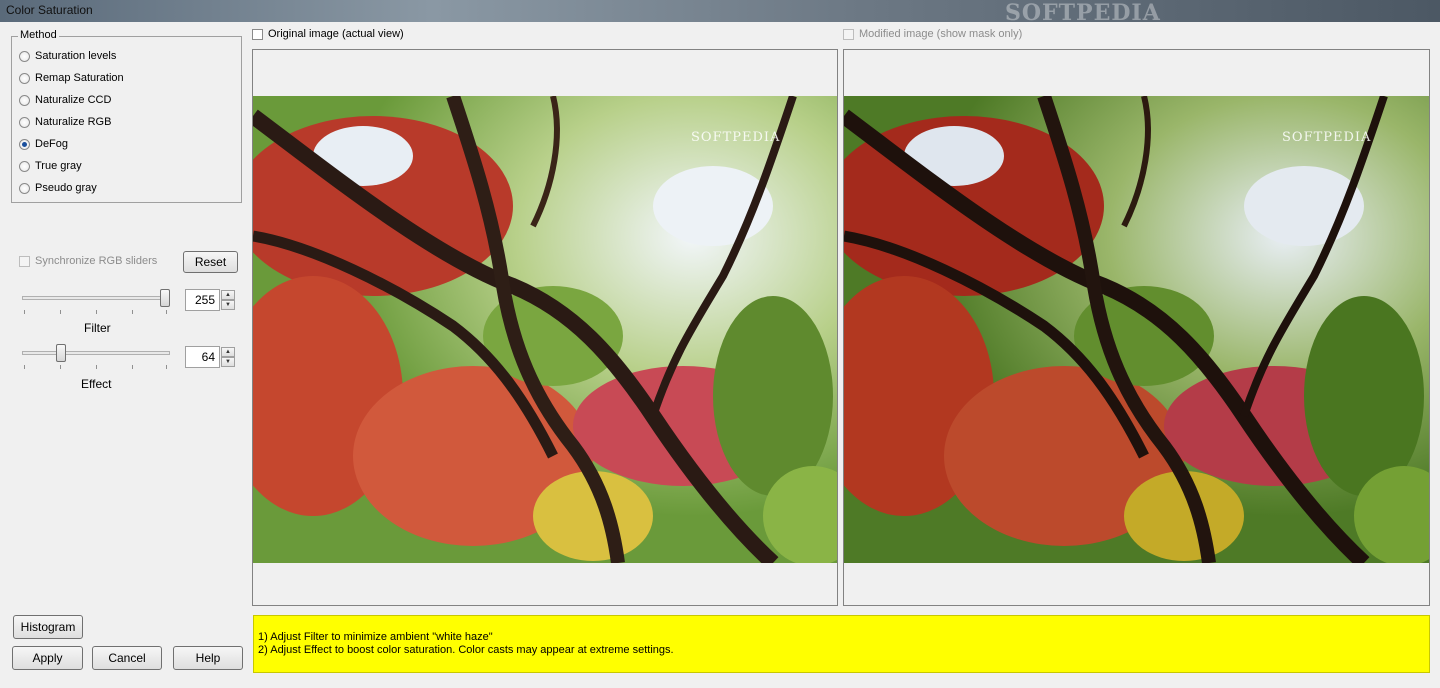 The width and height of the screenshot is (1440, 688). What do you see at coordinates (71, 78) in the screenshot?
I see `radio-remap-saturation: Remap Saturation` at bounding box center [71, 78].